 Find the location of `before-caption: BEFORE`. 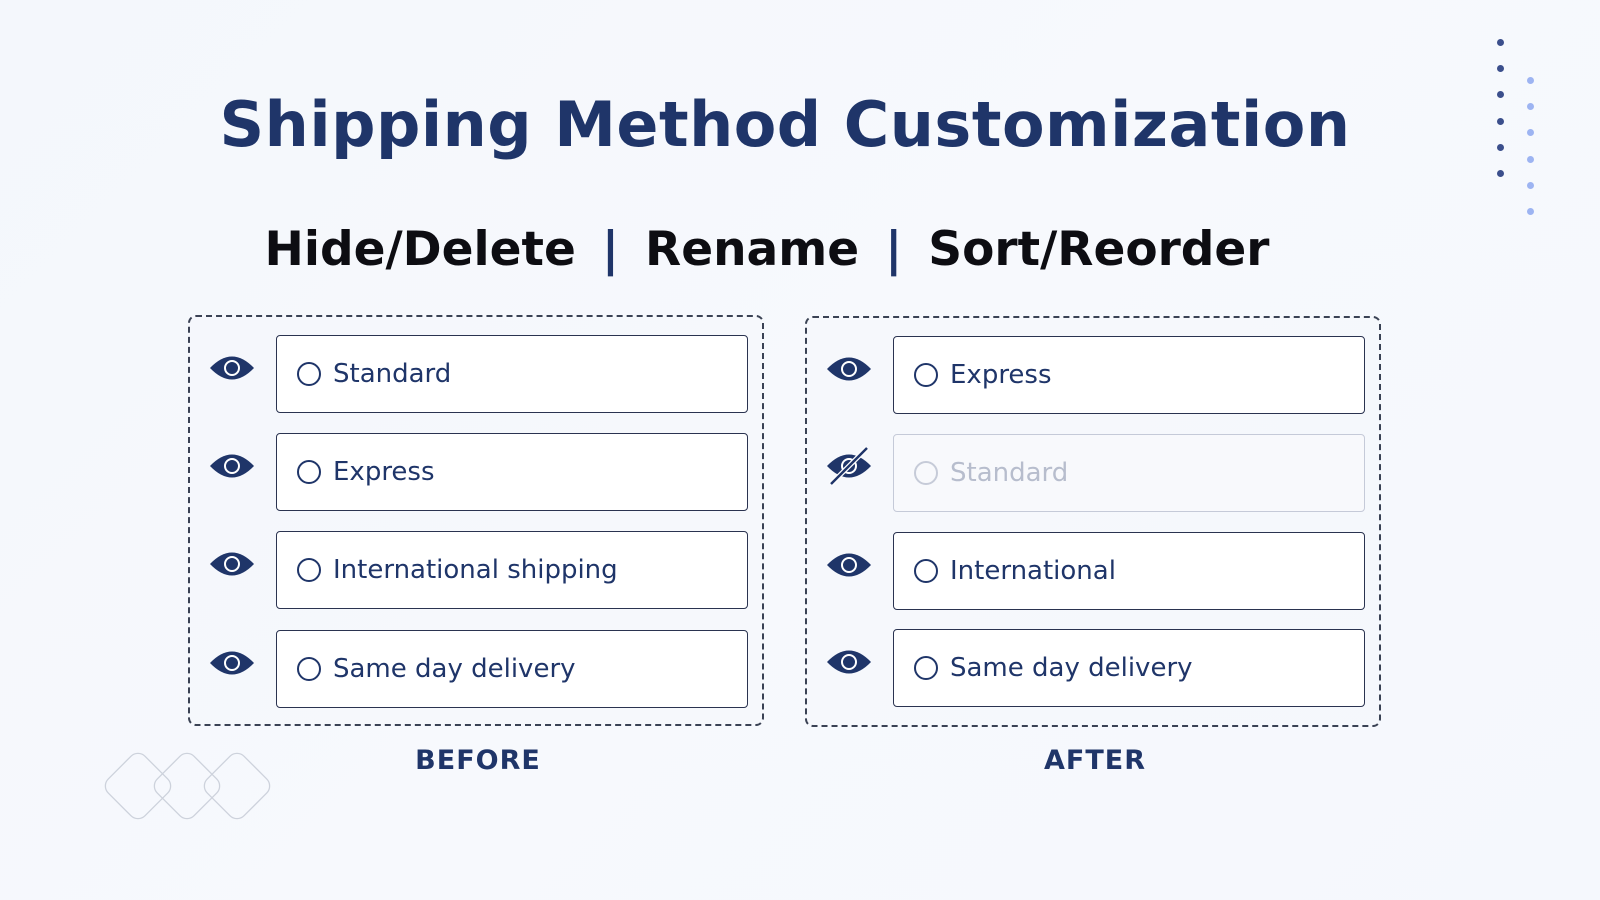

before-caption: BEFORE is located at coordinates (478, 760).